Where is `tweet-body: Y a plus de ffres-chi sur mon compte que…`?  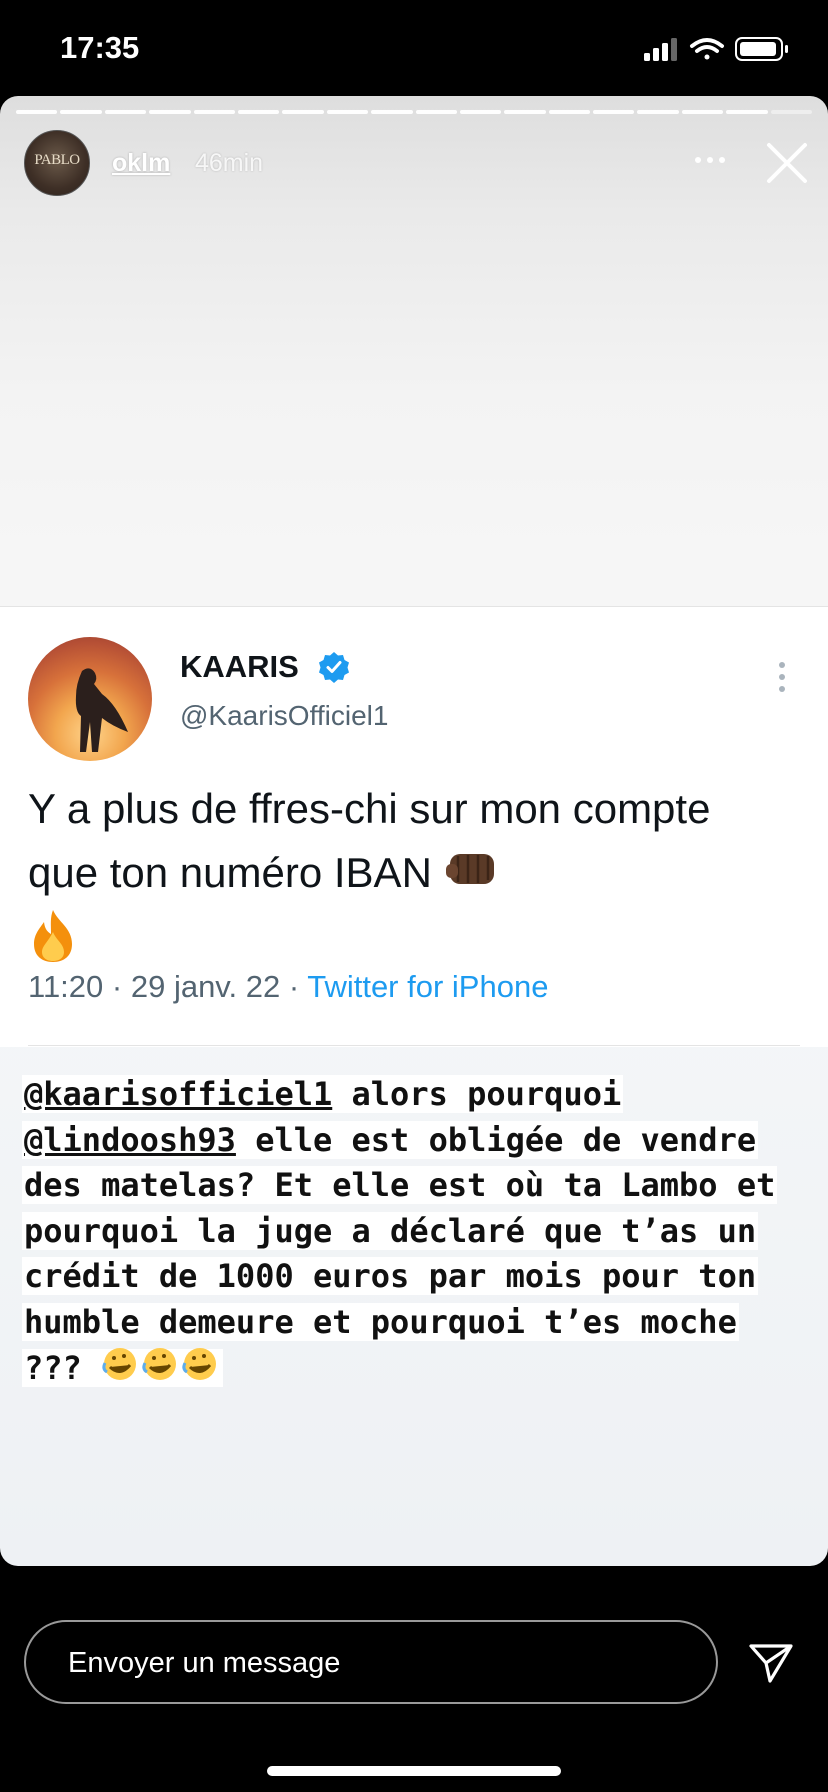 tweet-body: Y a plus de ffres-chi sur mon compte que… is located at coordinates (369, 840).